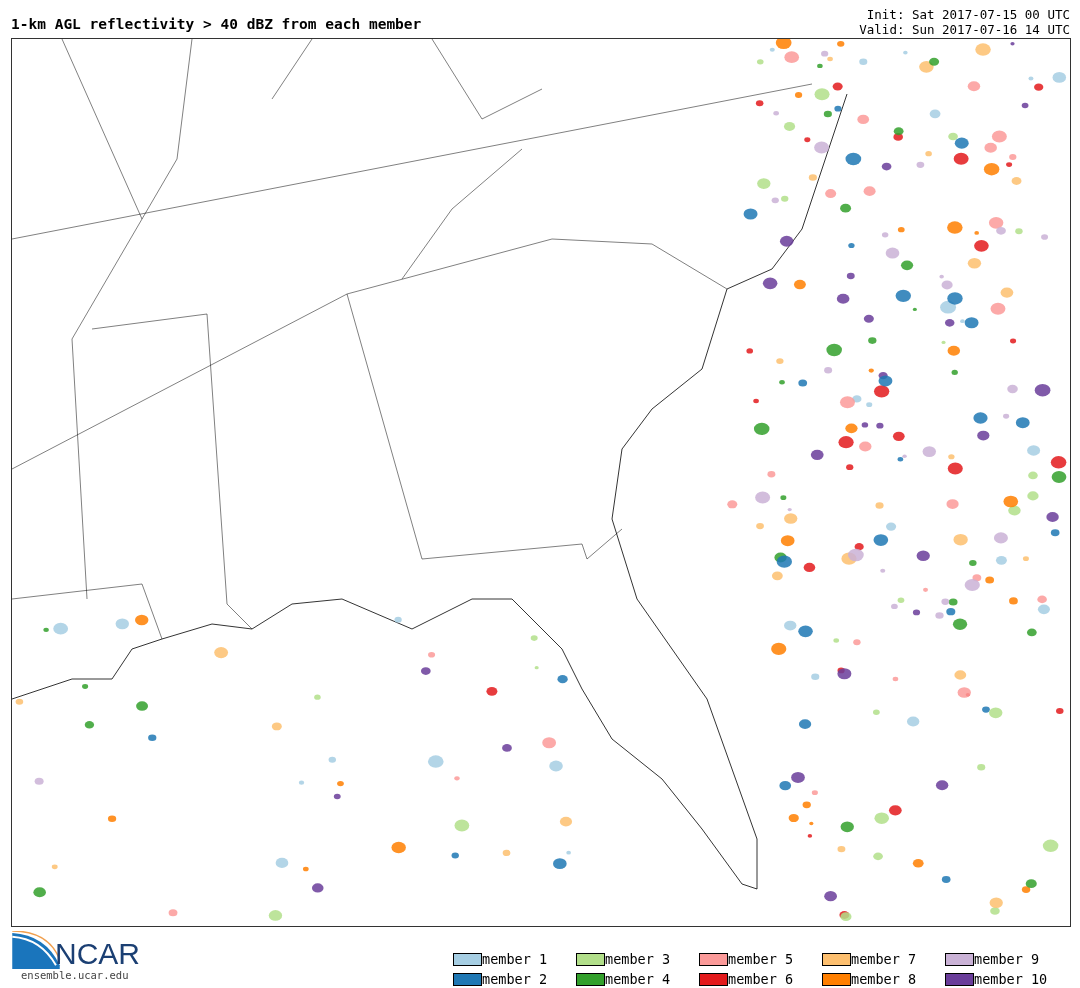 The width and height of the screenshot is (1080, 988). What do you see at coordinates (97, 954) in the screenshot?
I see `logo-text: NCAR` at bounding box center [97, 954].